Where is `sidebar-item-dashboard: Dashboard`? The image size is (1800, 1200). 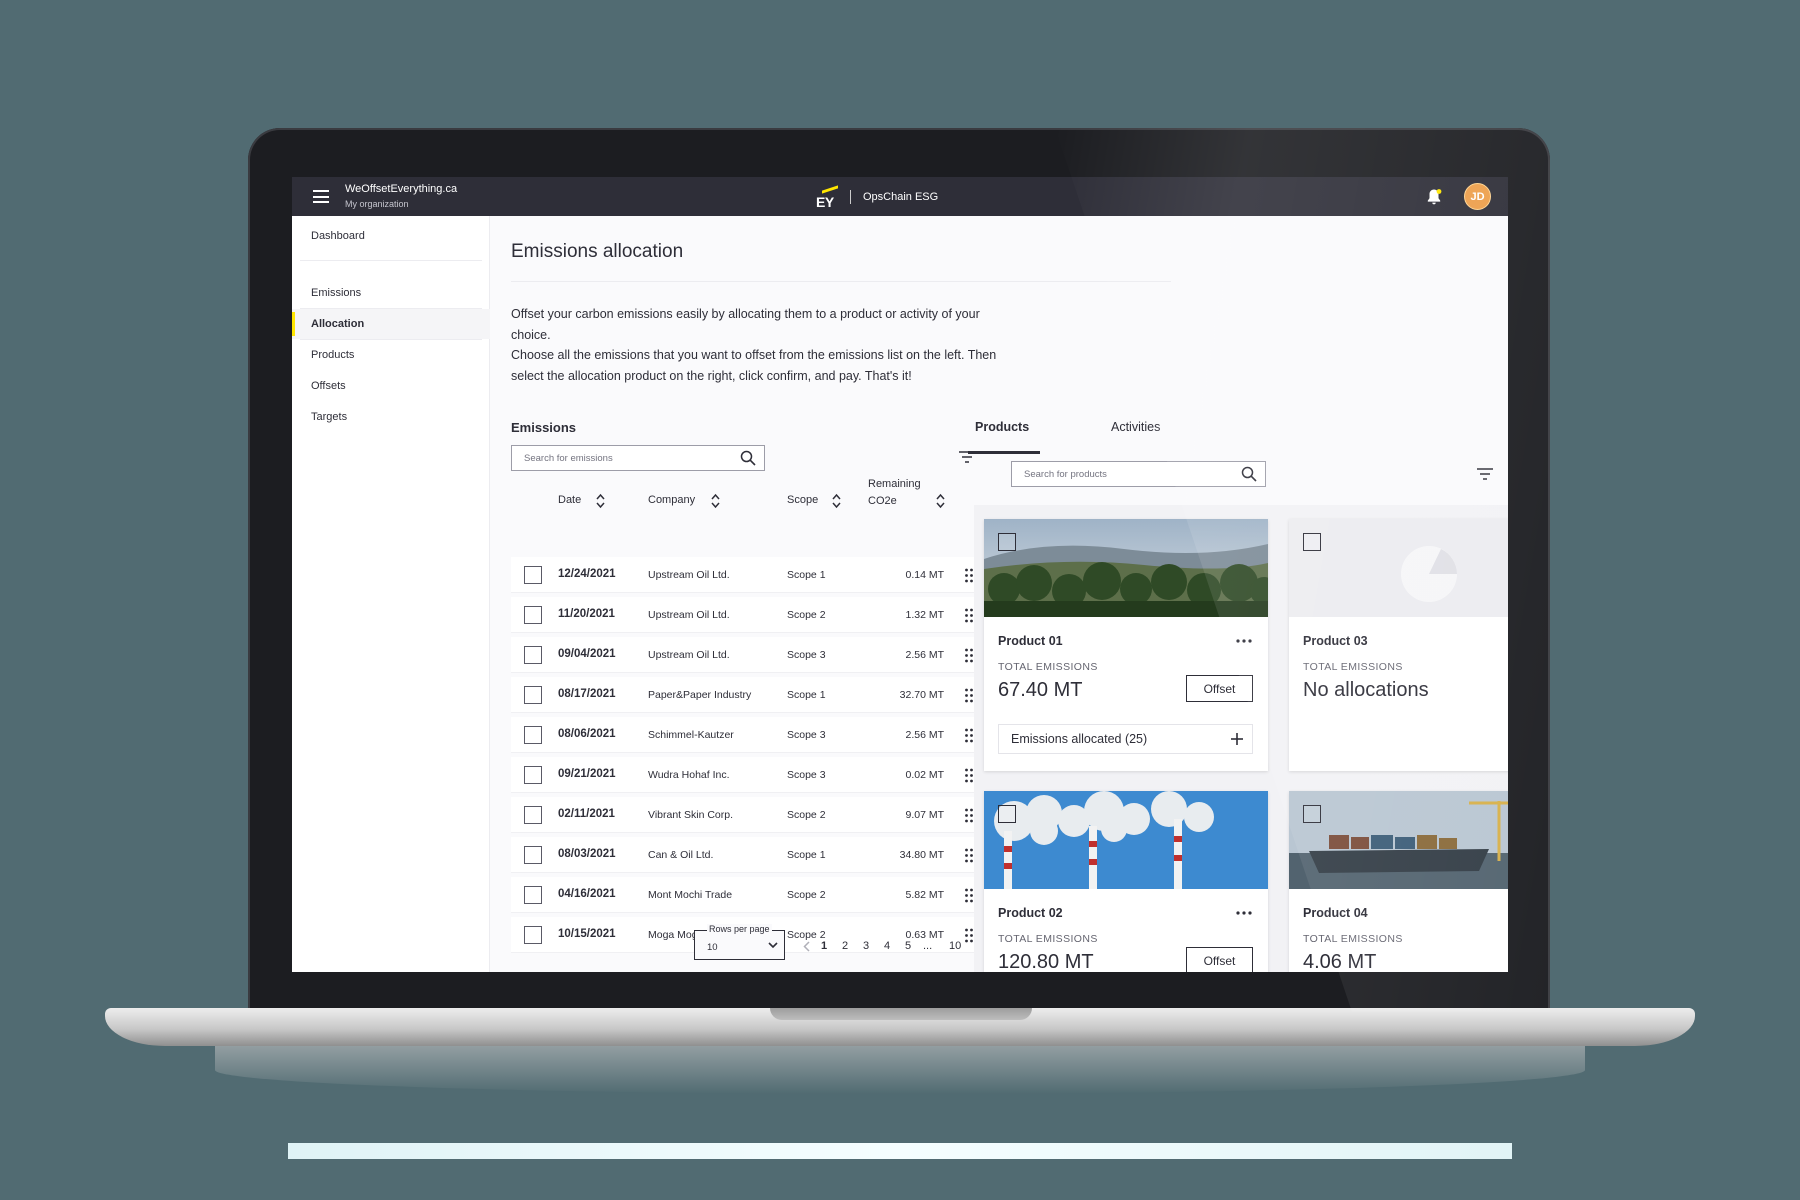 sidebar-item-dashboard: Dashboard is located at coordinates (391, 236).